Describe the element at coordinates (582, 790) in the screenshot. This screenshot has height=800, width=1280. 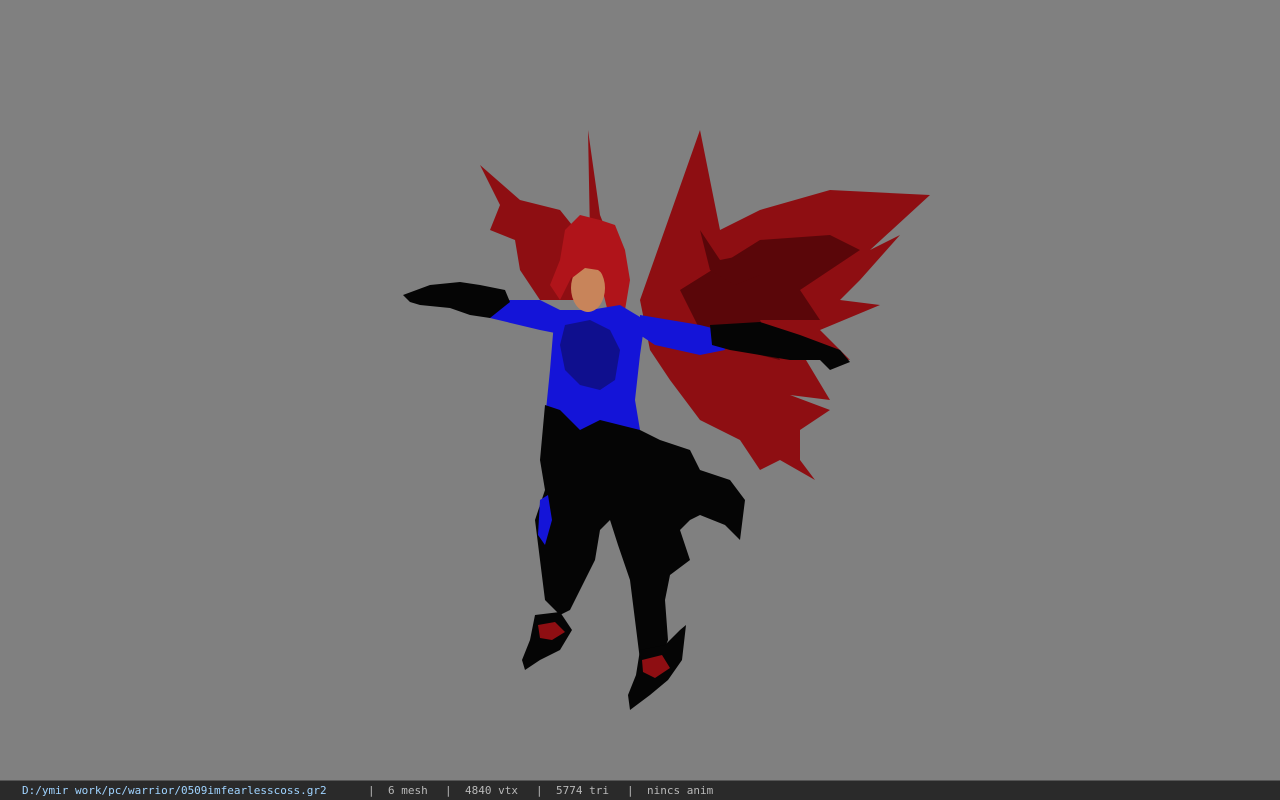
I see `triangle-count-label: 5774 tri` at that location.